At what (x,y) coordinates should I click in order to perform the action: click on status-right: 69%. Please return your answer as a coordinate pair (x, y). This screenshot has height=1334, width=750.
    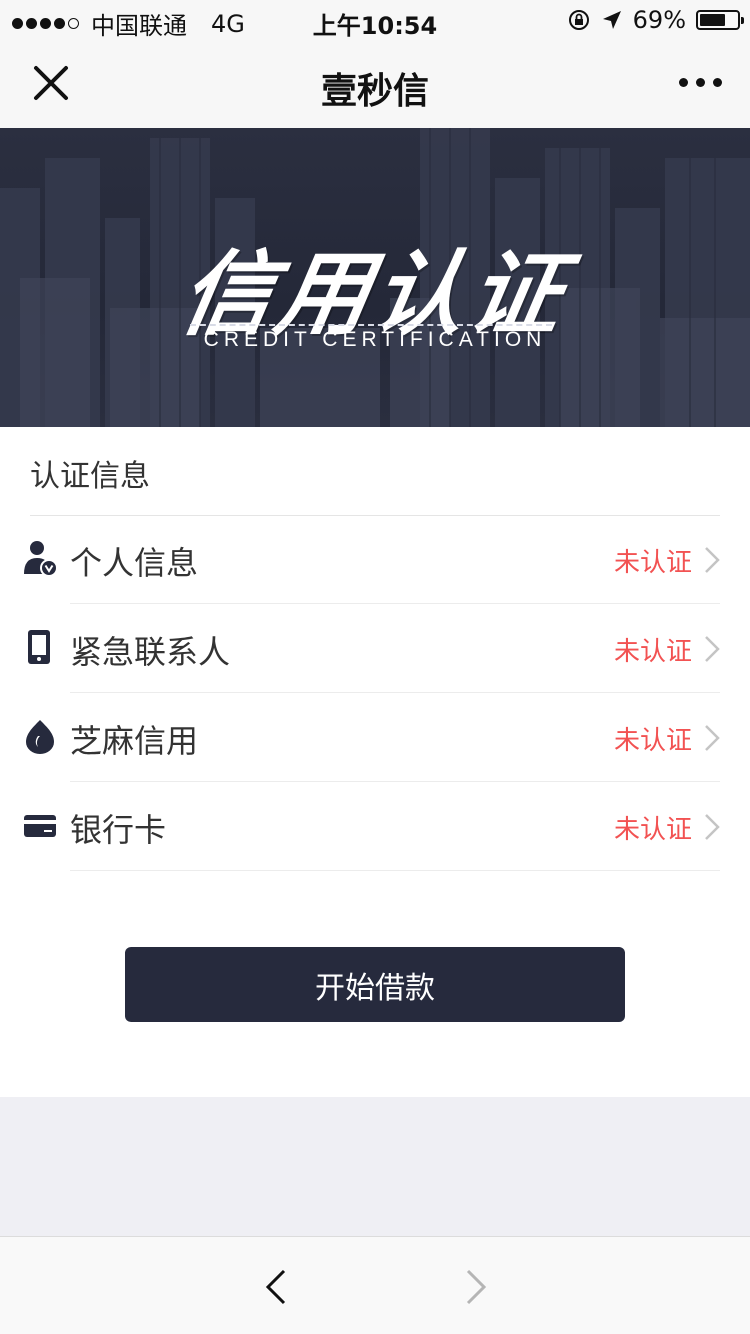
    Looking at the image, I should click on (655, 20).